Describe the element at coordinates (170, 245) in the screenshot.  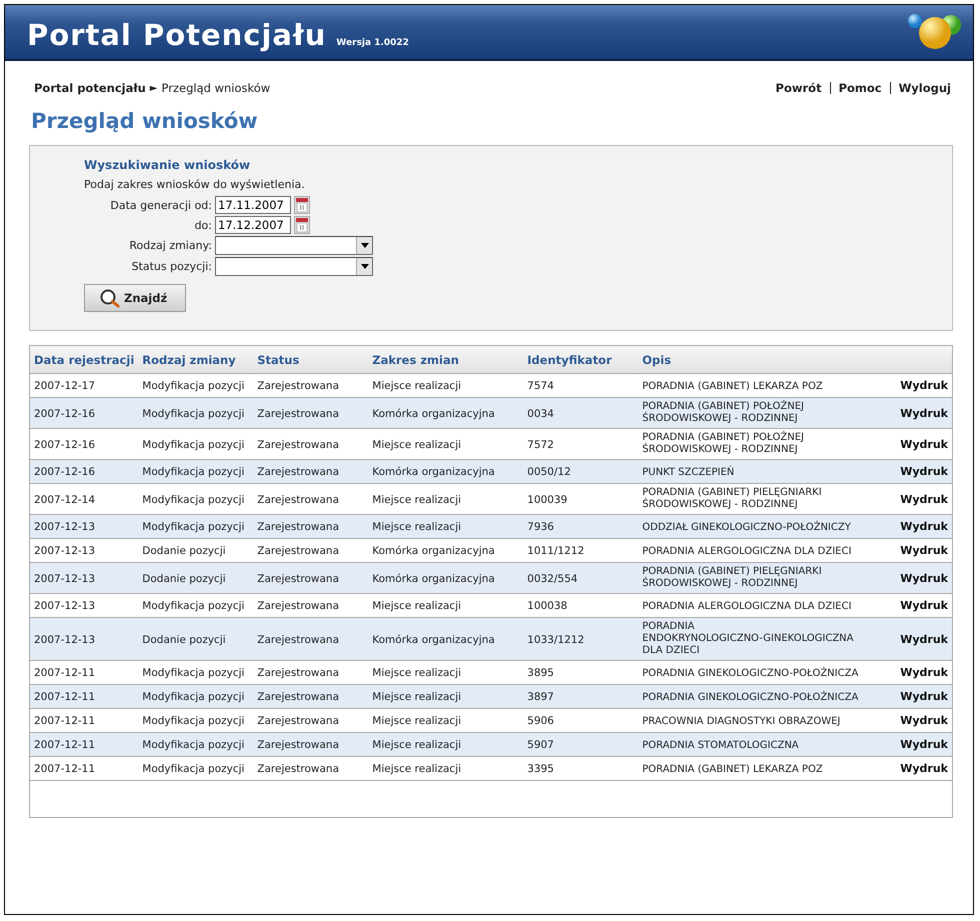
I see `field-label: Rodzaj zmiany:` at that location.